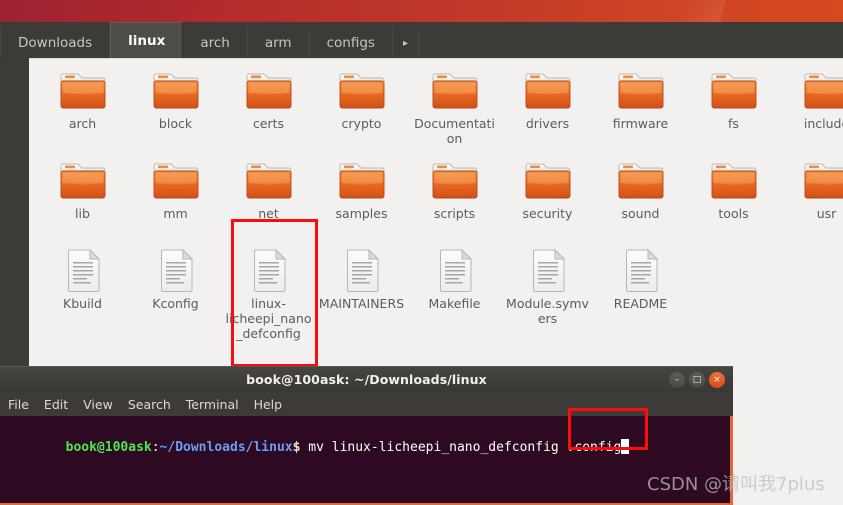 Image resolution: width=843 pixels, height=505 pixels. What do you see at coordinates (361, 200) in the screenshot?
I see `folder-item: samples` at bounding box center [361, 200].